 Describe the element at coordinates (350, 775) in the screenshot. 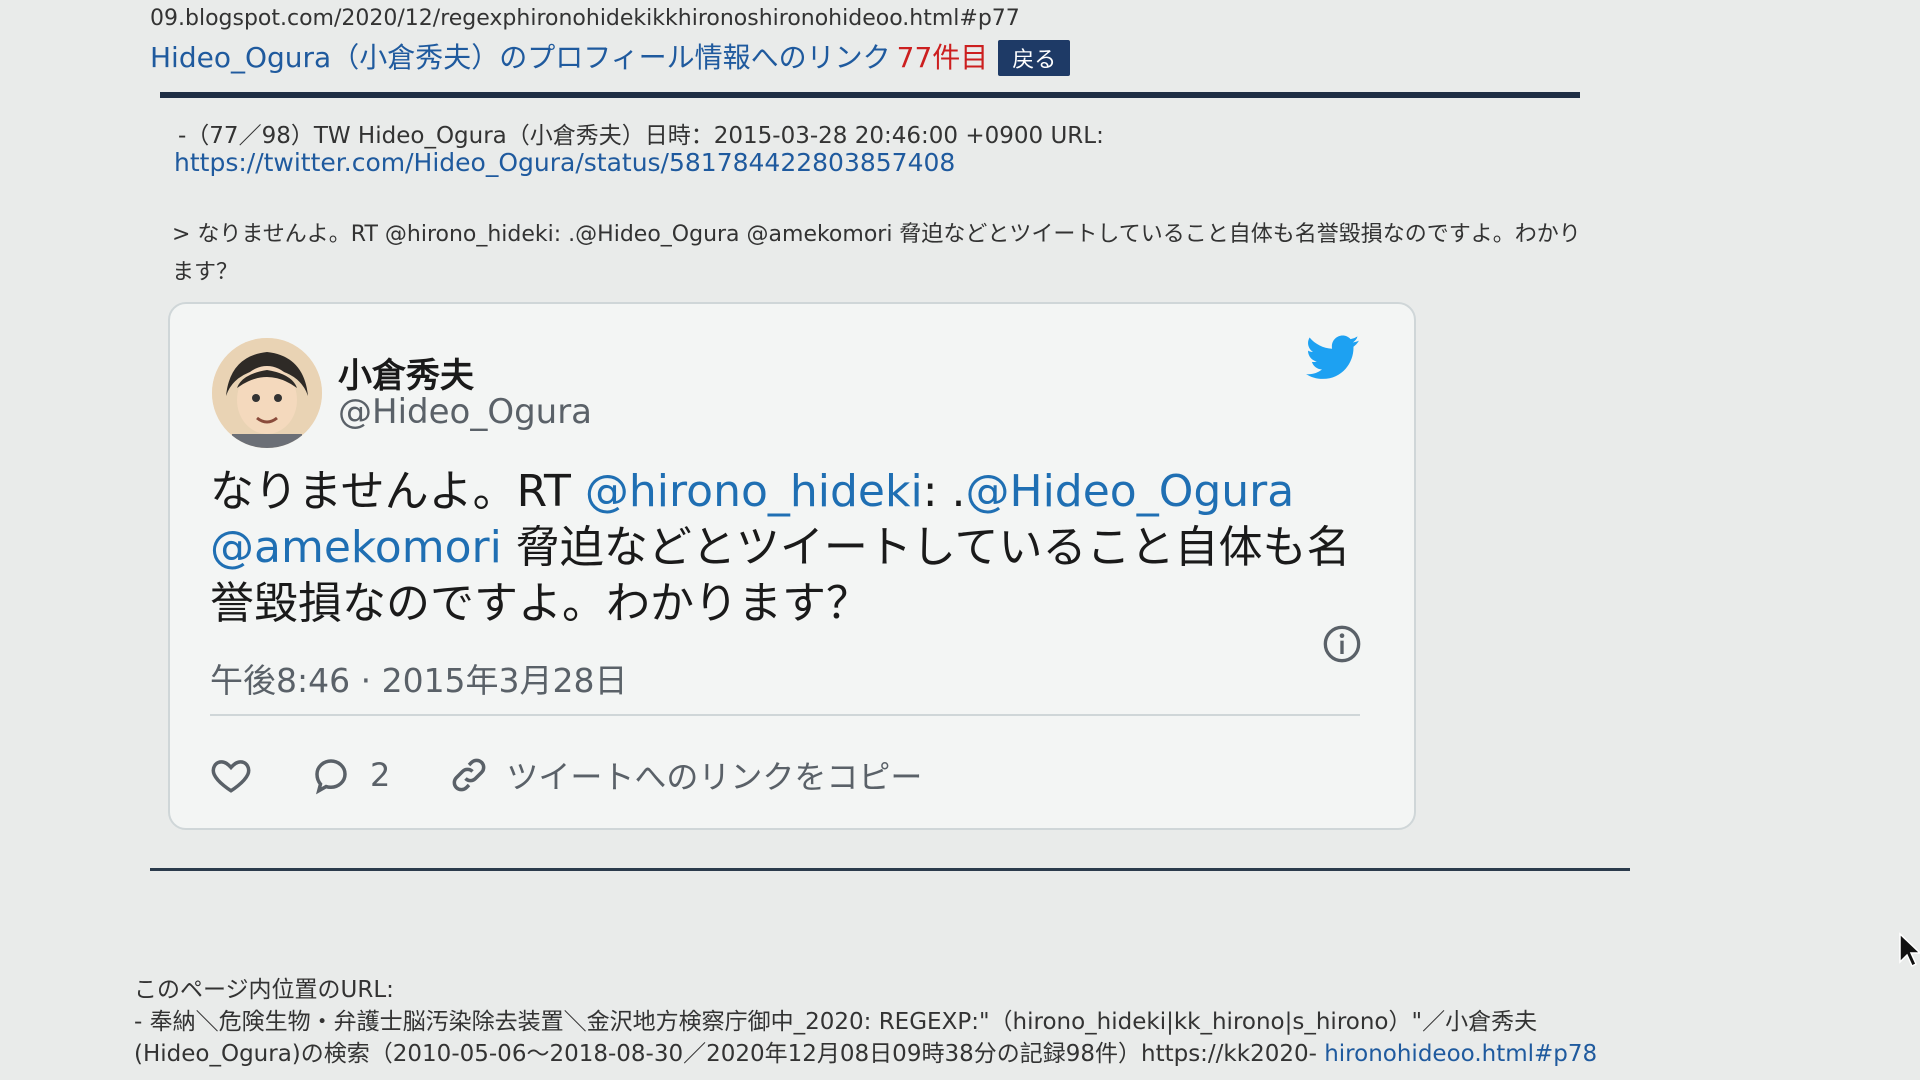

I see `reply-button: 2` at that location.